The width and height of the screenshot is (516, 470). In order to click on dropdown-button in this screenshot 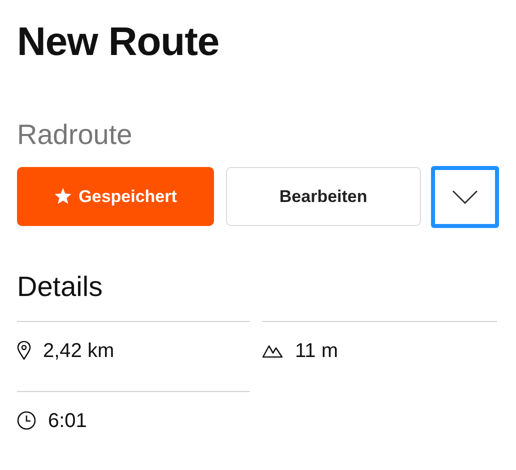, I will do `click(465, 197)`.